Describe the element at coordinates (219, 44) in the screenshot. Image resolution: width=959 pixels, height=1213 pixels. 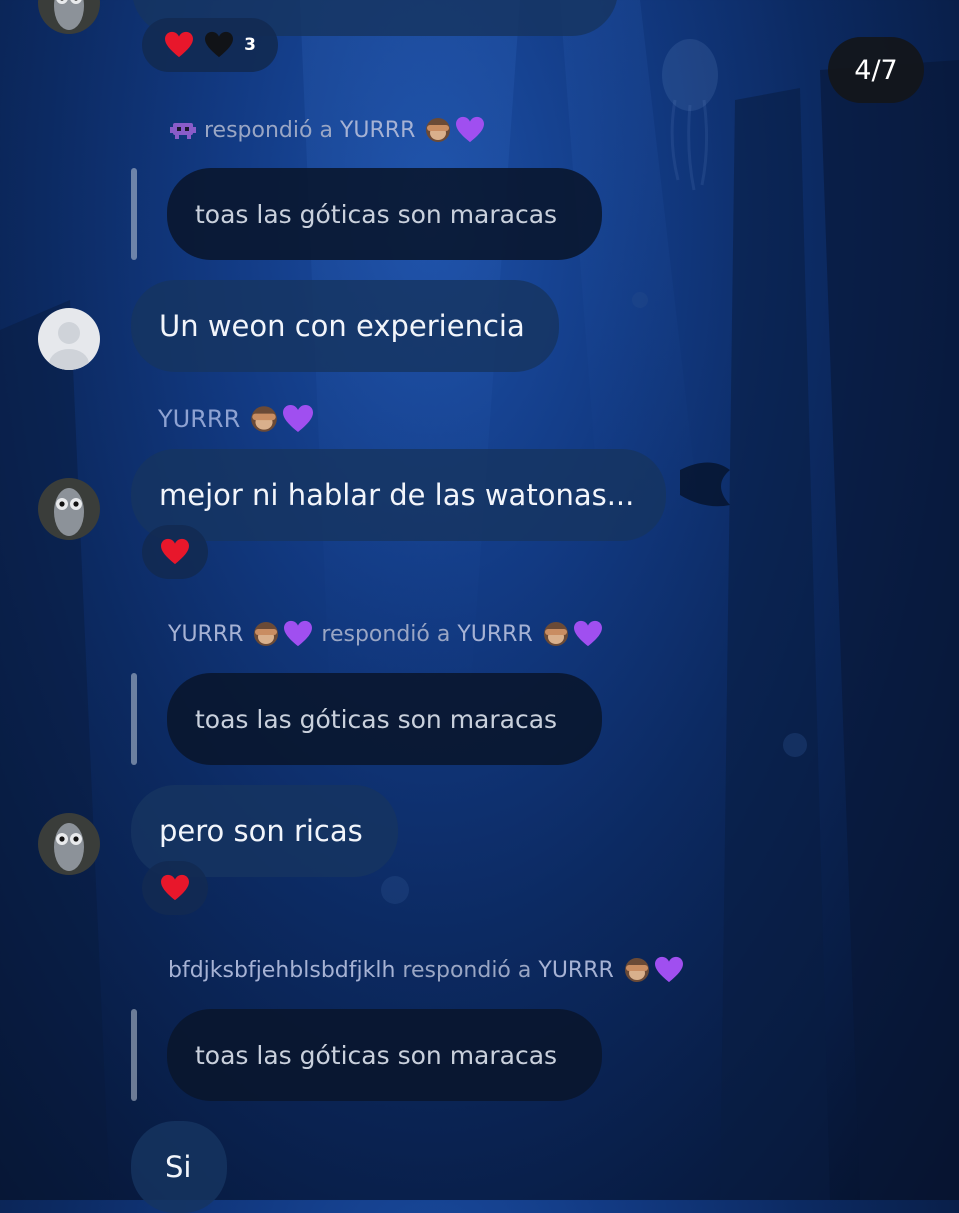
I see `black-heart-icon` at that location.